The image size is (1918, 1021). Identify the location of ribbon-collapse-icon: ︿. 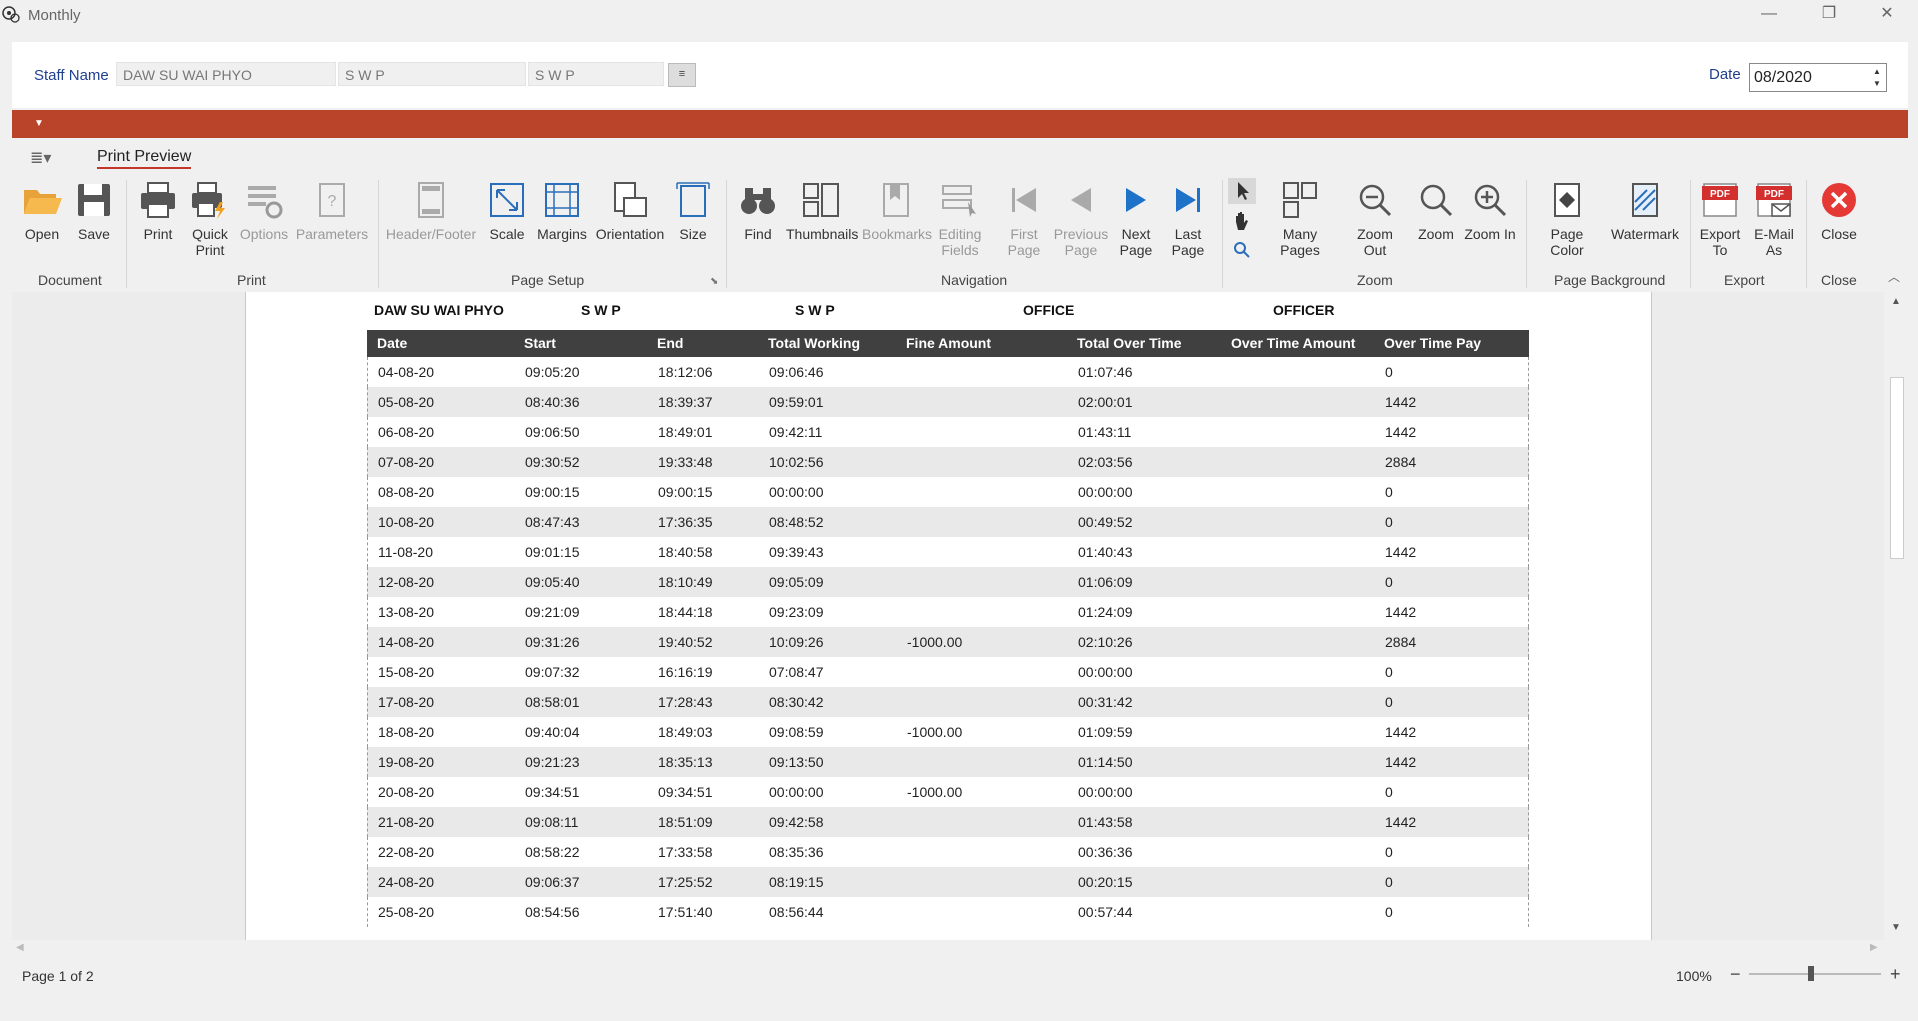
(1894, 276).